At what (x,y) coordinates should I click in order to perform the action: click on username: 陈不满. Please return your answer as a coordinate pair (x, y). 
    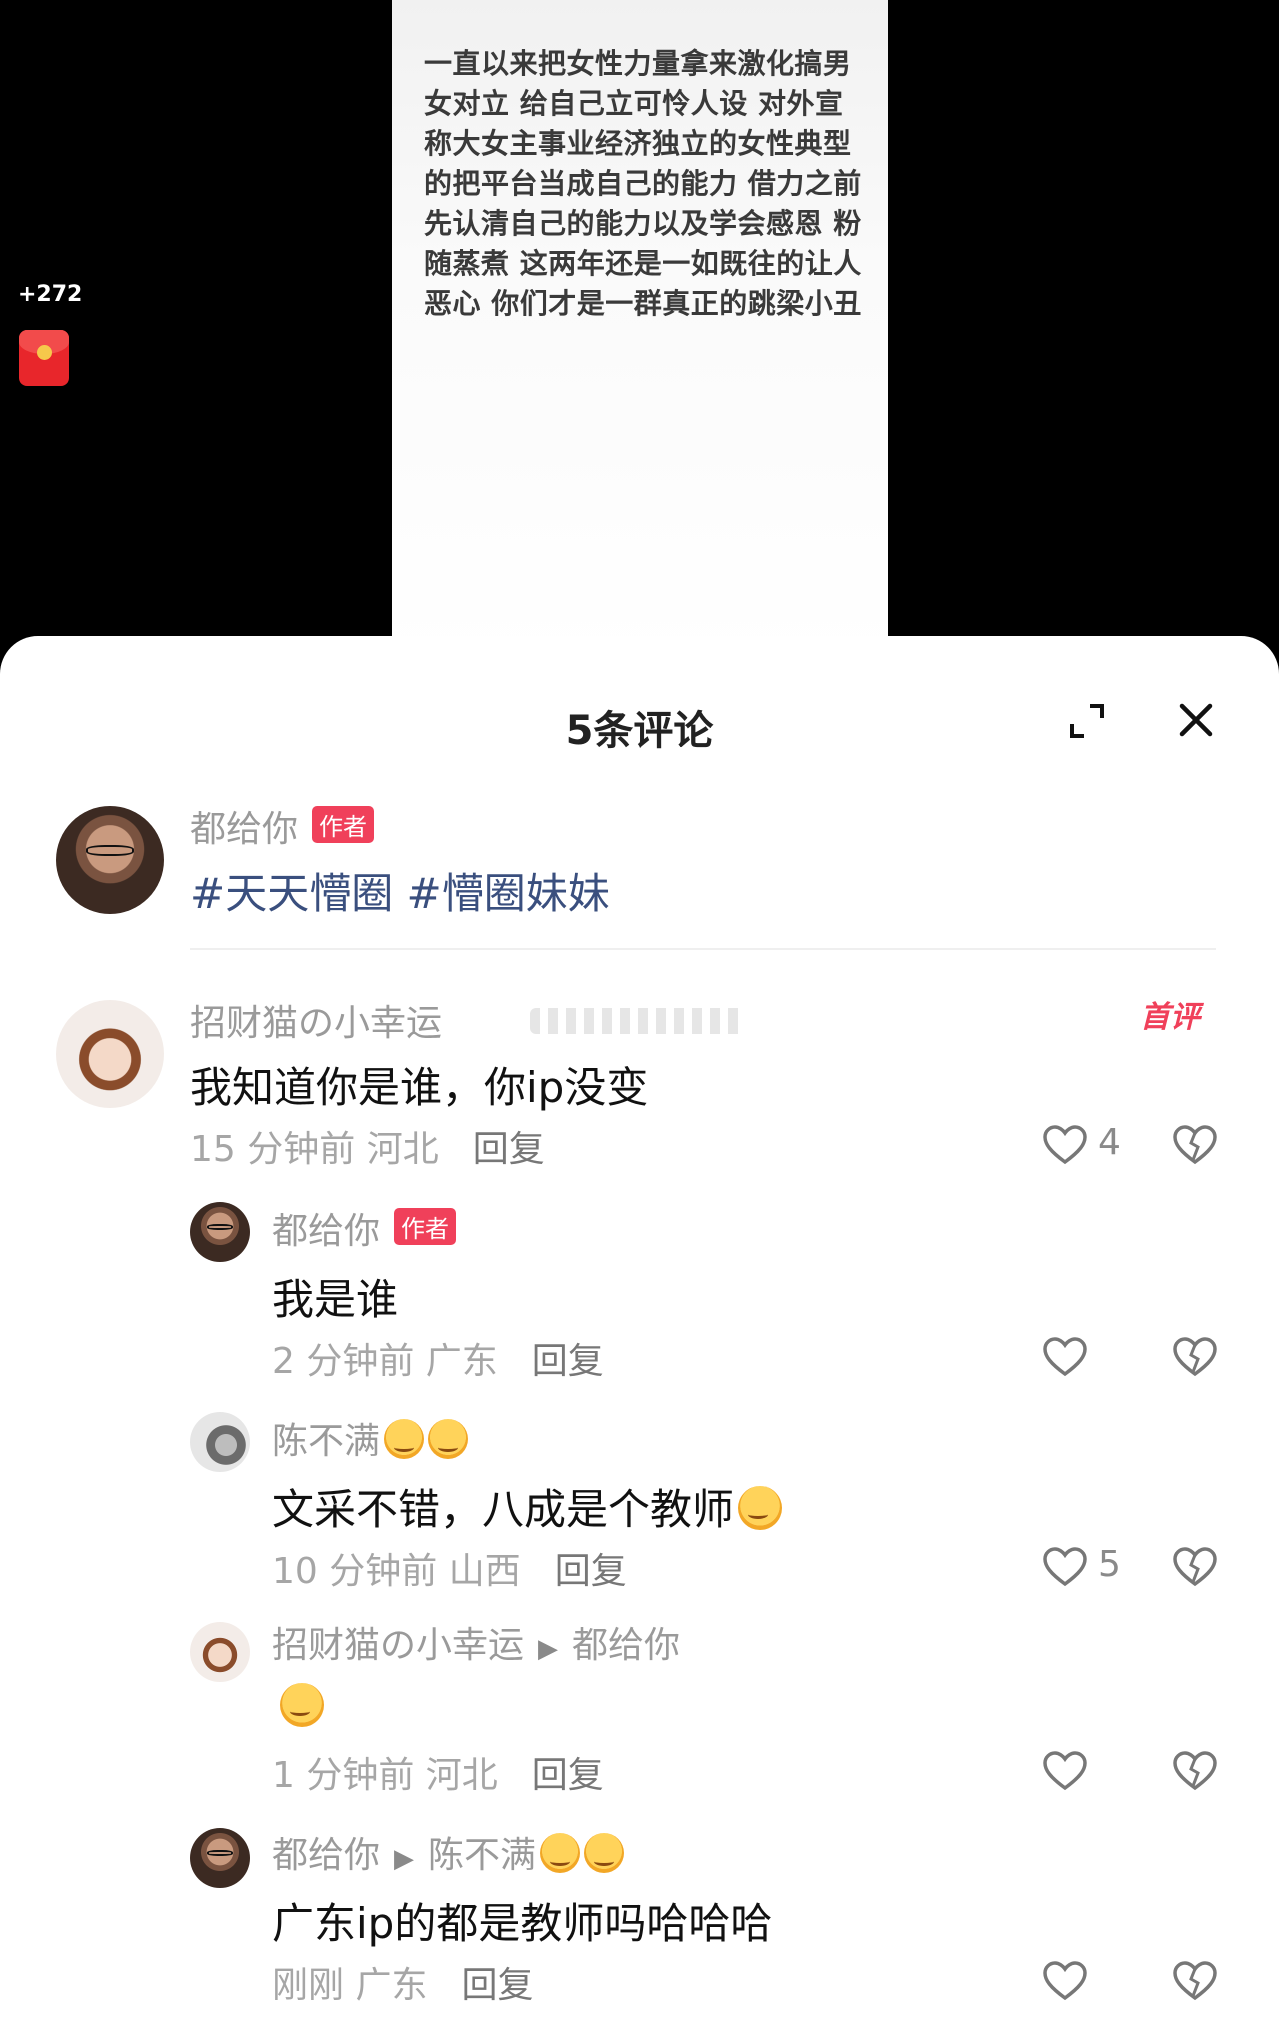
    Looking at the image, I should click on (326, 1441).